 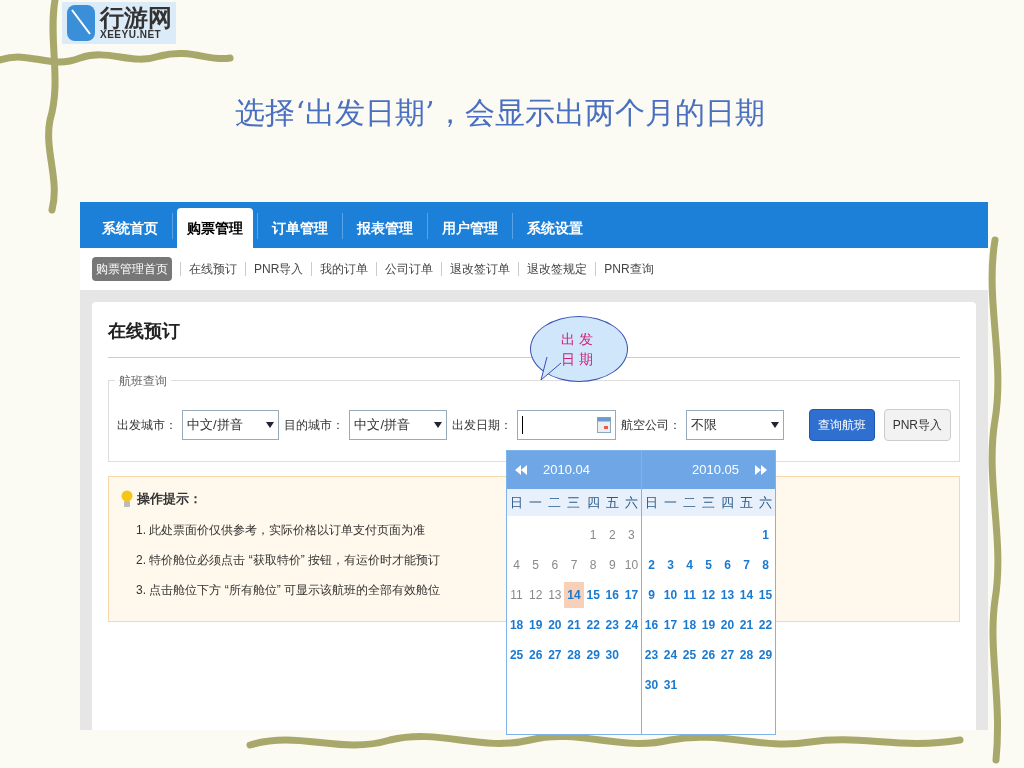 What do you see at coordinates (314, 425) in the screenshot?
I see `field-label: 目的城市：` at bounding box center [314, 425].